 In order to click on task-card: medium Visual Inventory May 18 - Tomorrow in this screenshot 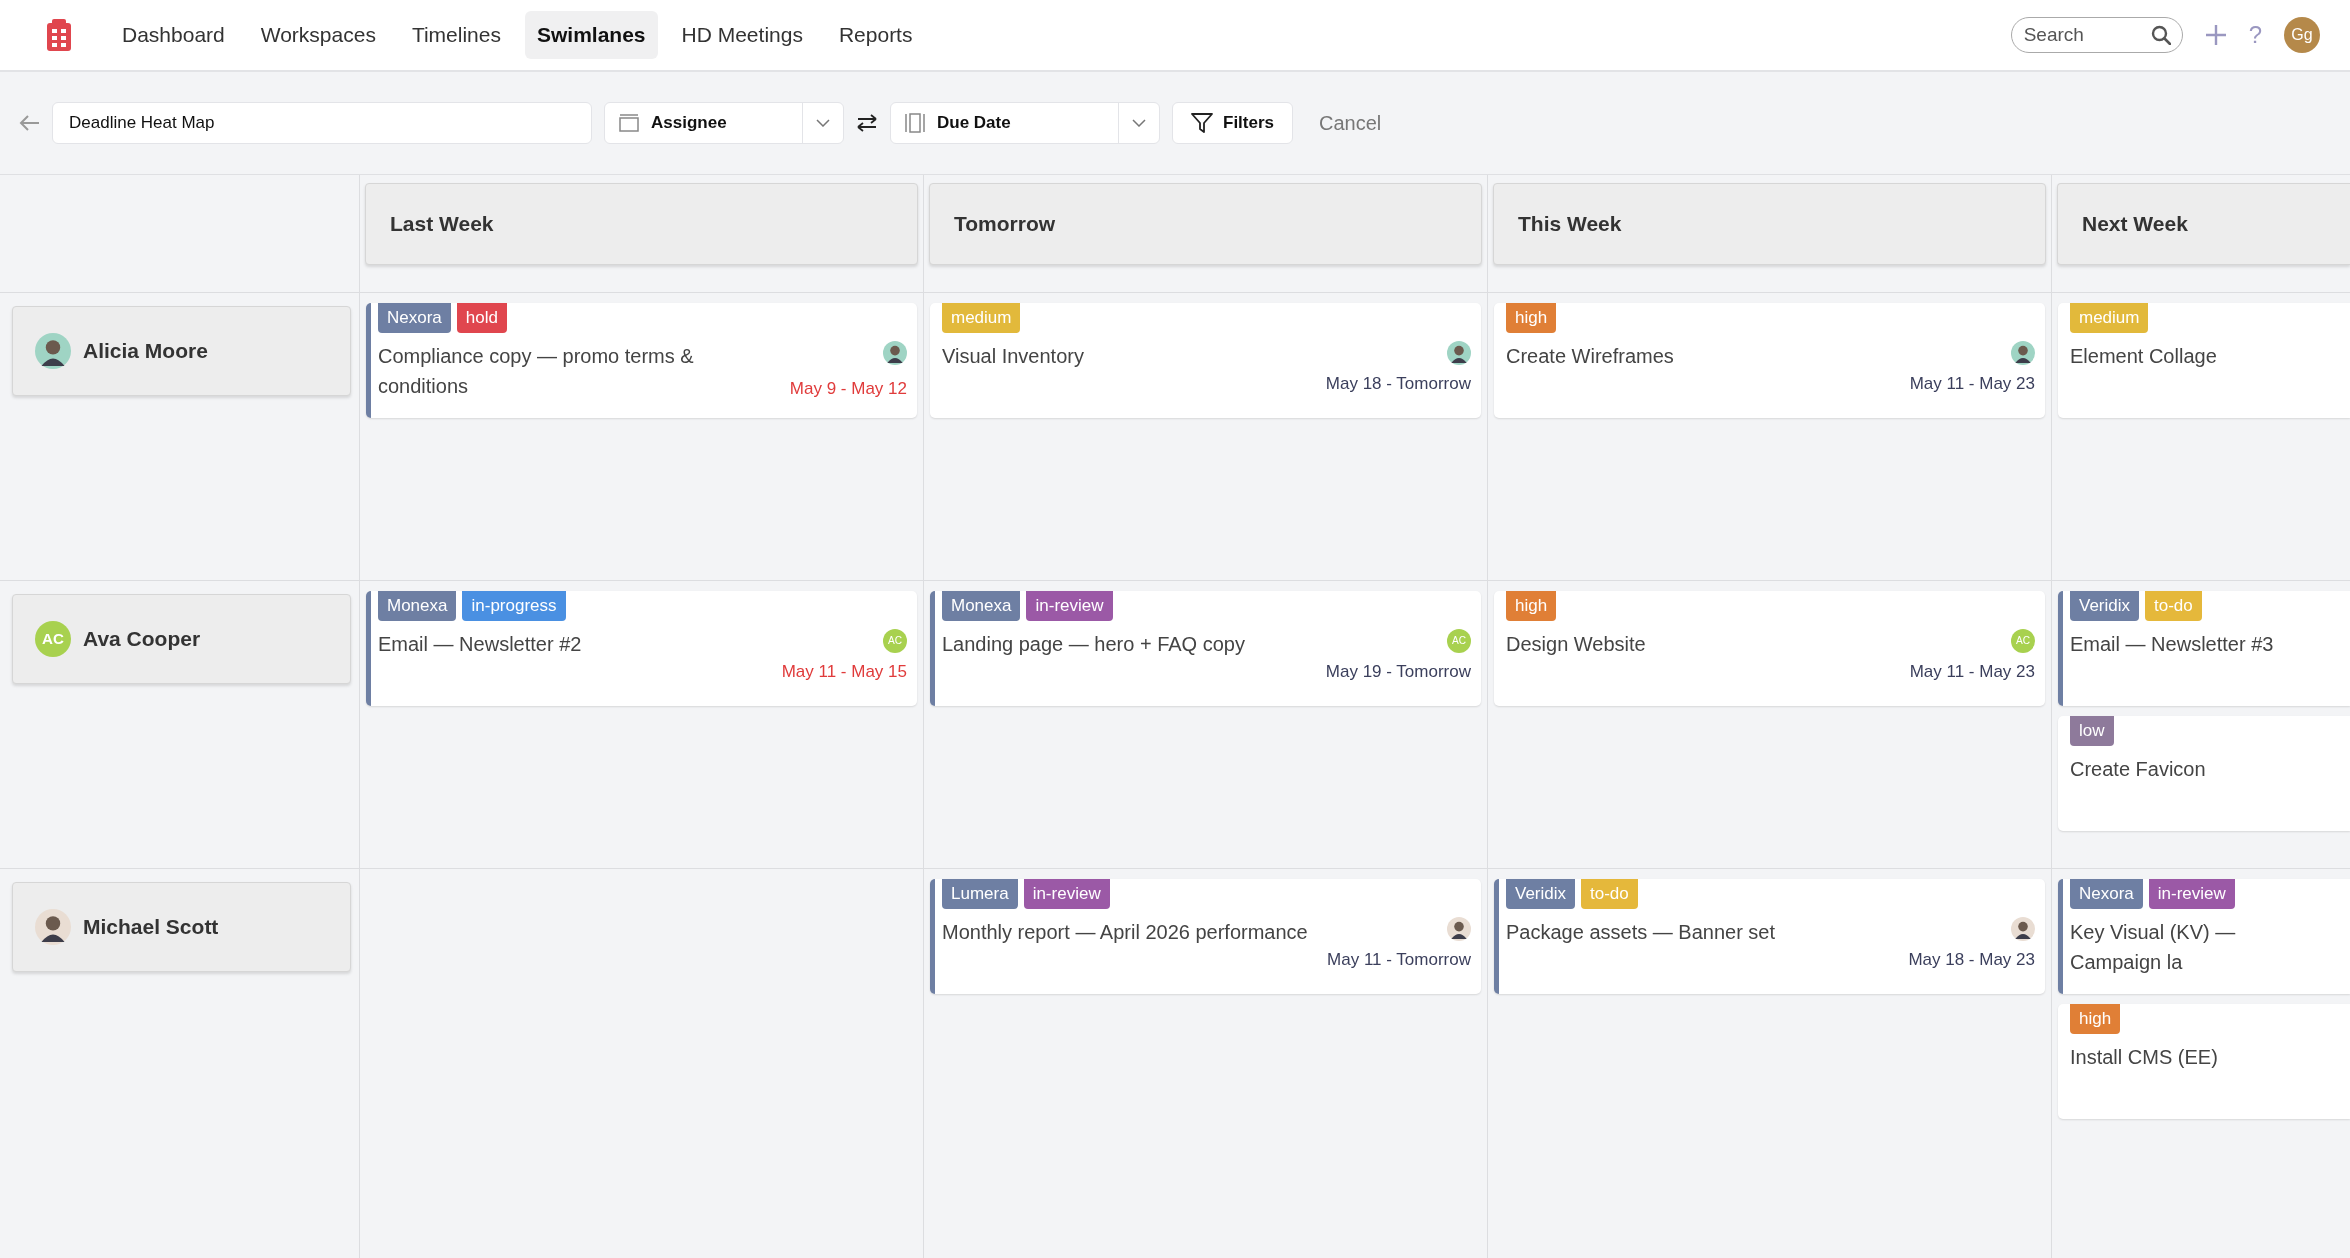, I will do `click(1205, 360)`.